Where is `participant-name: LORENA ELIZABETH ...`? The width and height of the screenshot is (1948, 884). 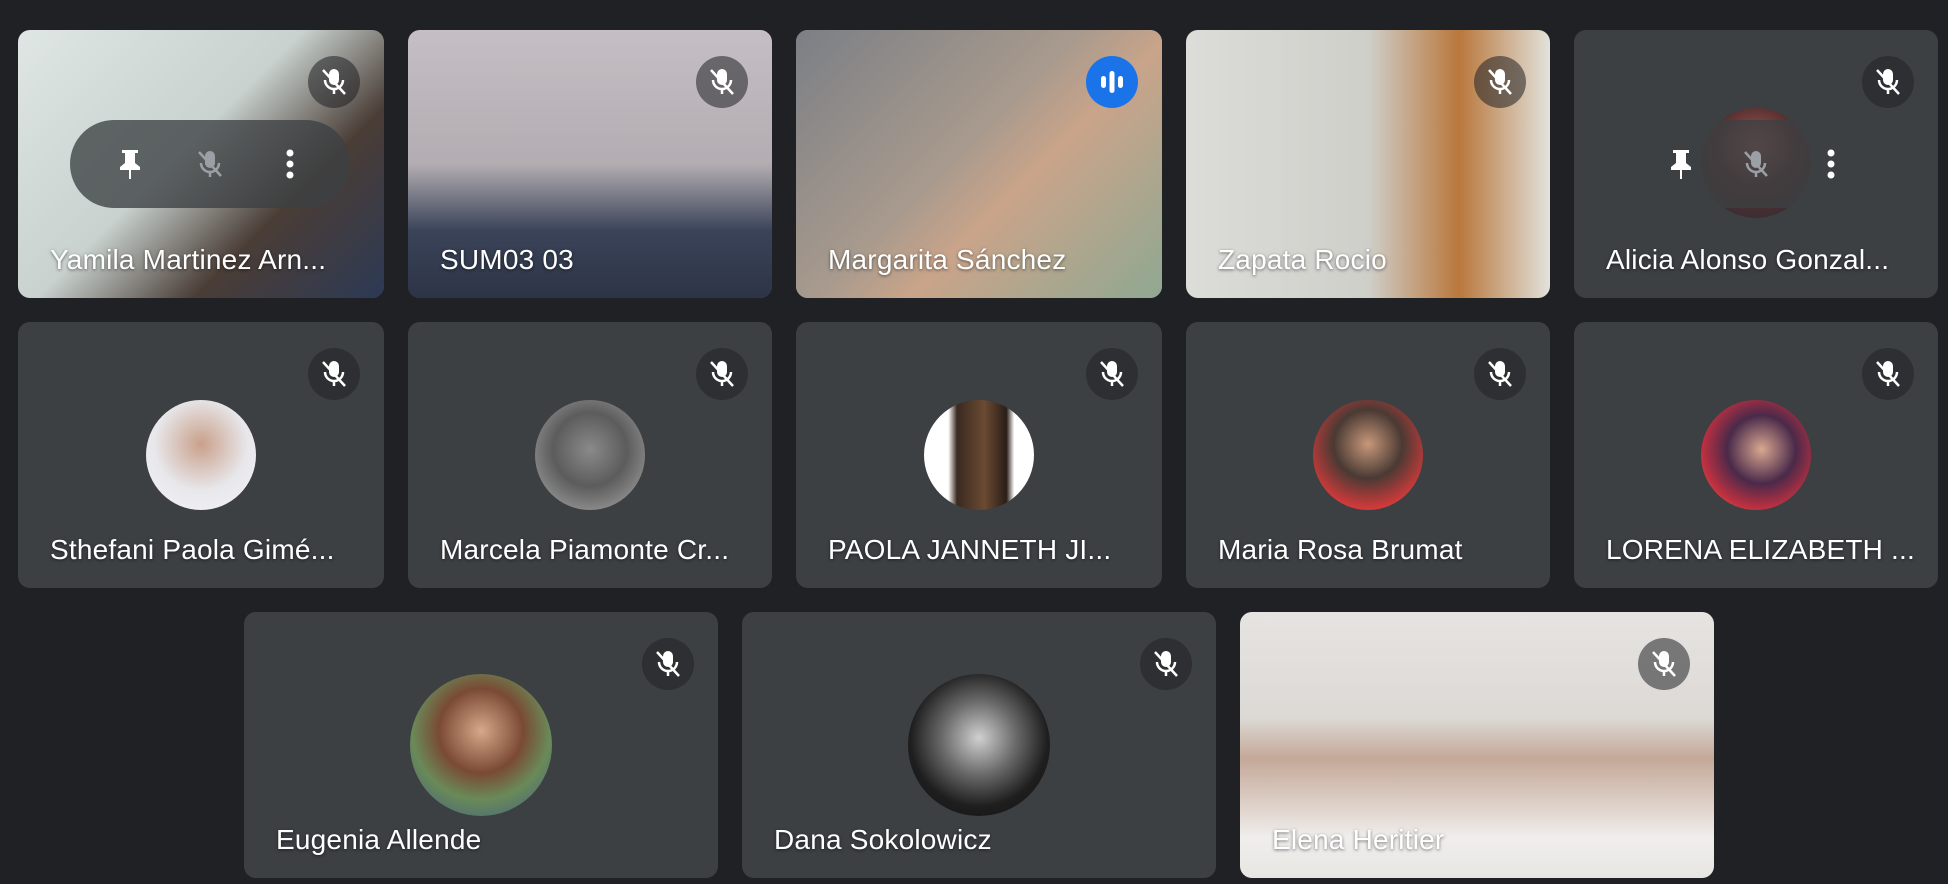 participant-name: LORENA ELIZABETH ... is located at coordinates (1760, 549).